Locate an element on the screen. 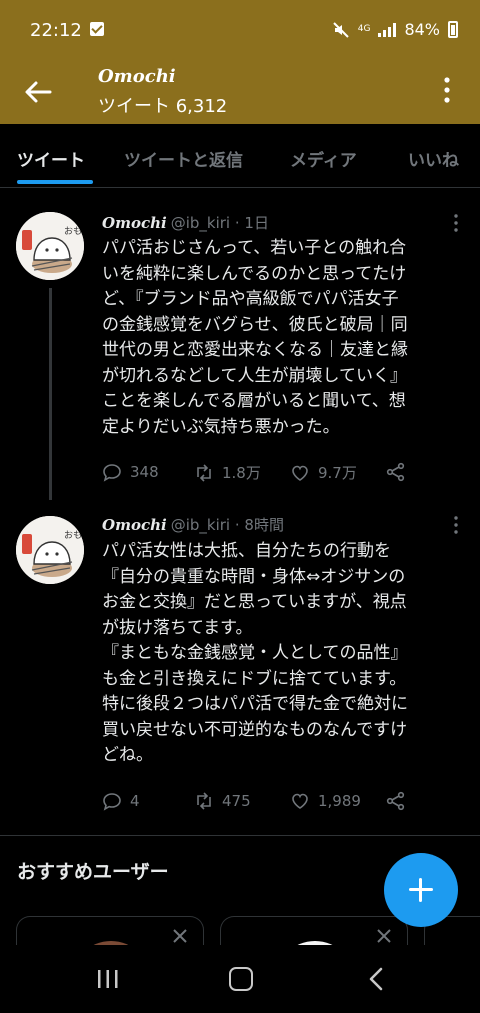  tweet-line: パパ活女性は大抵、自分たちの行動を is located at coordinates (246, 551).